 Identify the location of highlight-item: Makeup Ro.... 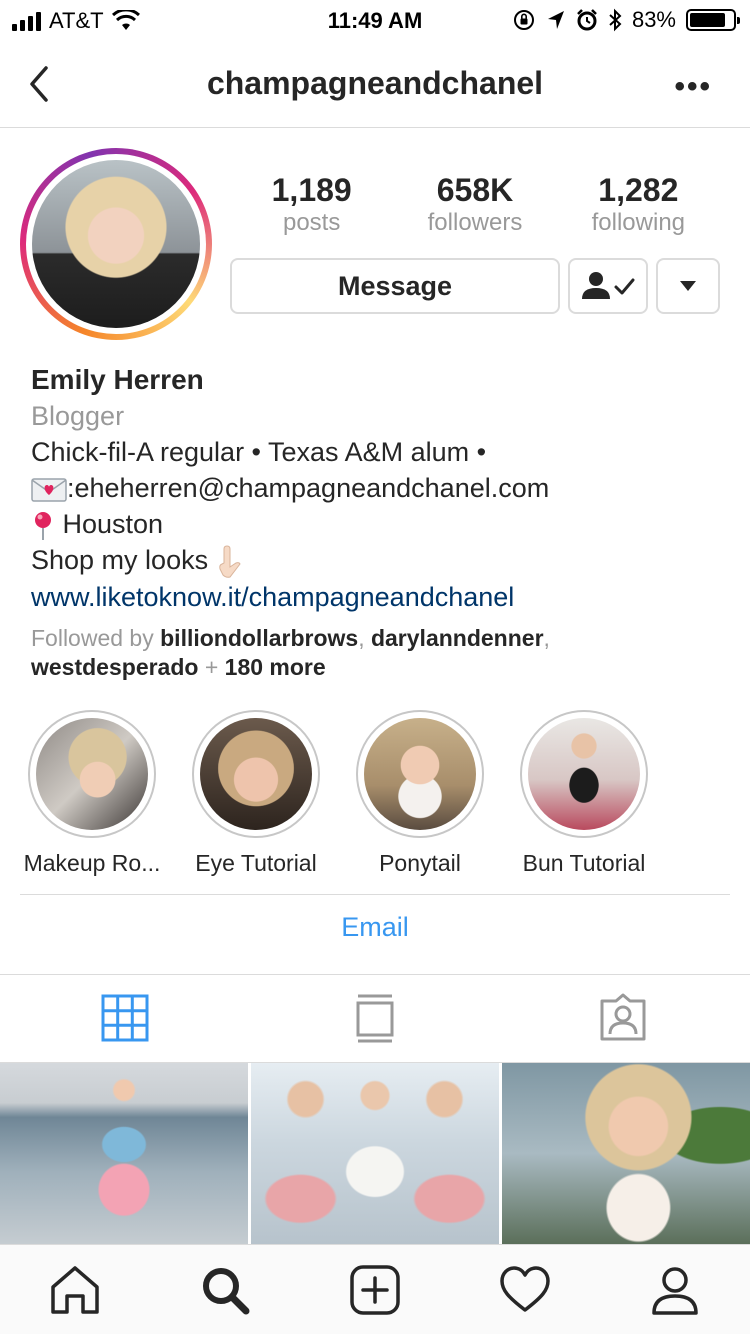
(92, 793).